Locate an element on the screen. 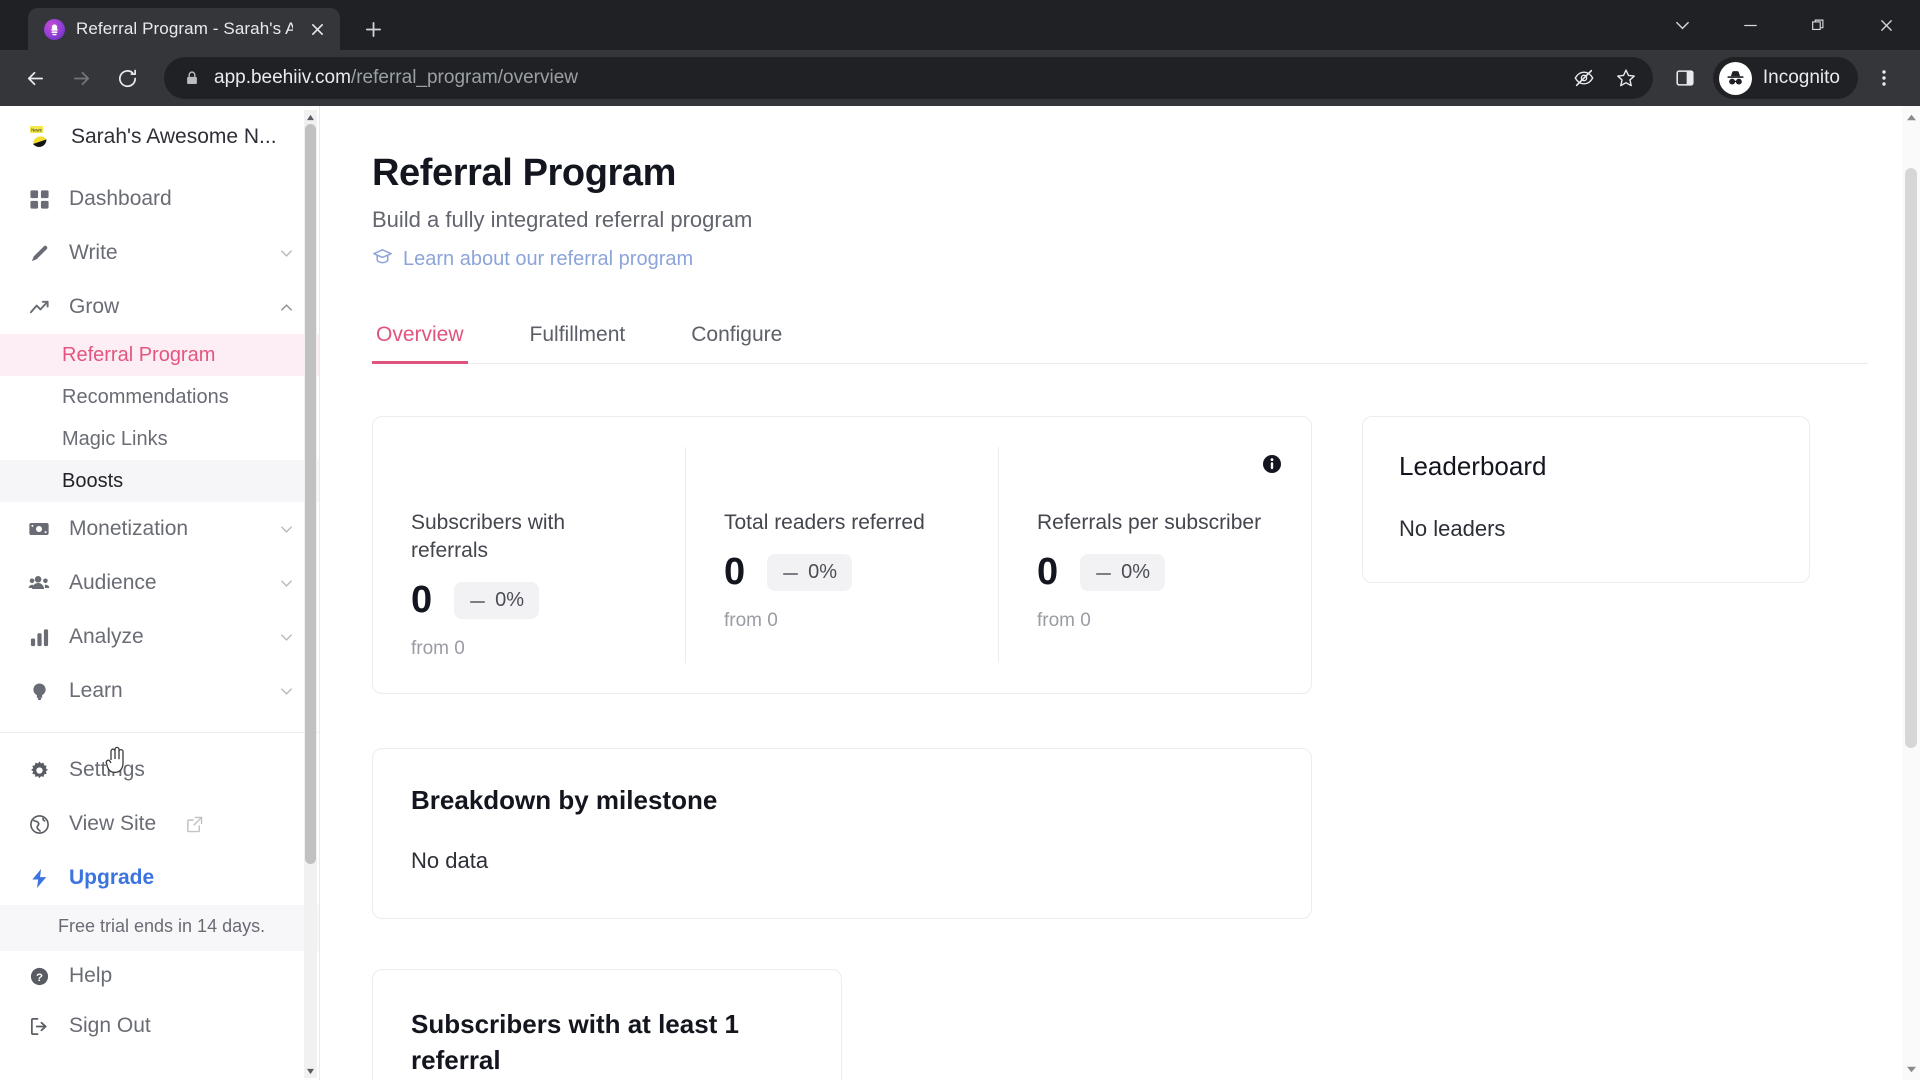 This screenshot has width=1920, height=1080. sidebar-subitem-label: Referral Program is located at coordinates (139, 354).